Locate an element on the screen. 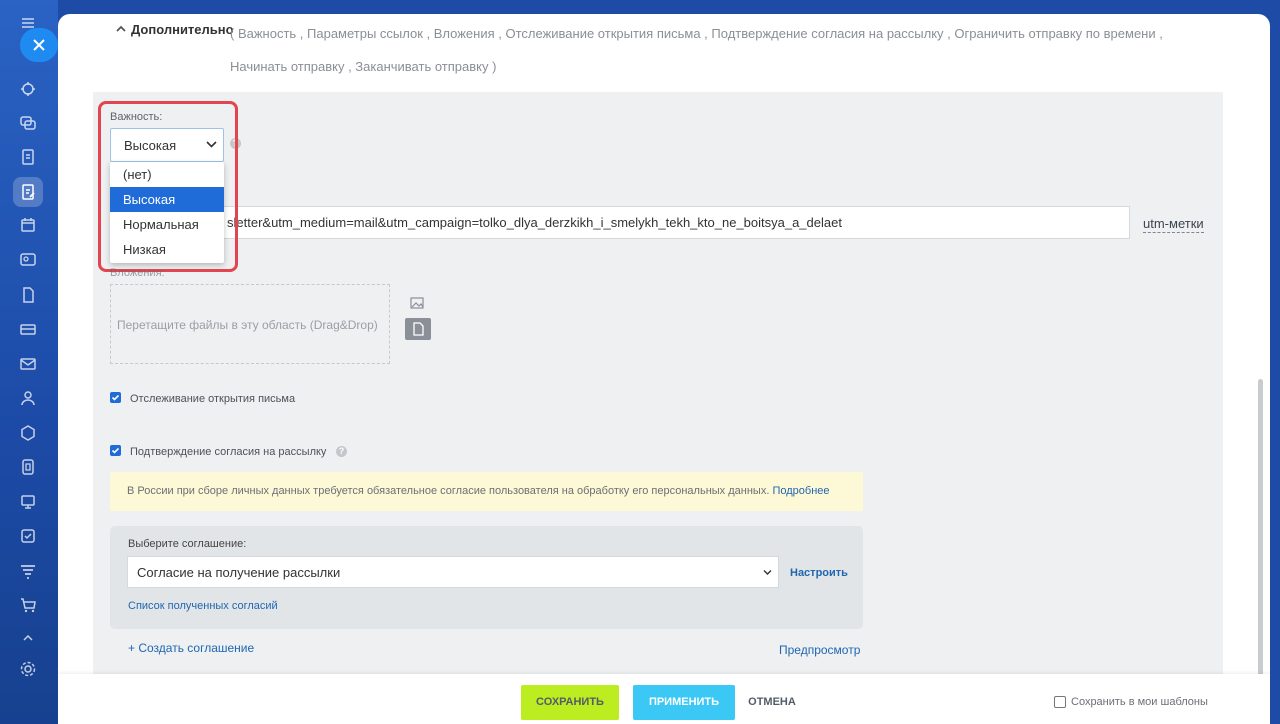 Image resolution: width=1280 pixels, height=724 pixels. create-agreement-link: + Создать соглашение is located at coordinates (191, 648).